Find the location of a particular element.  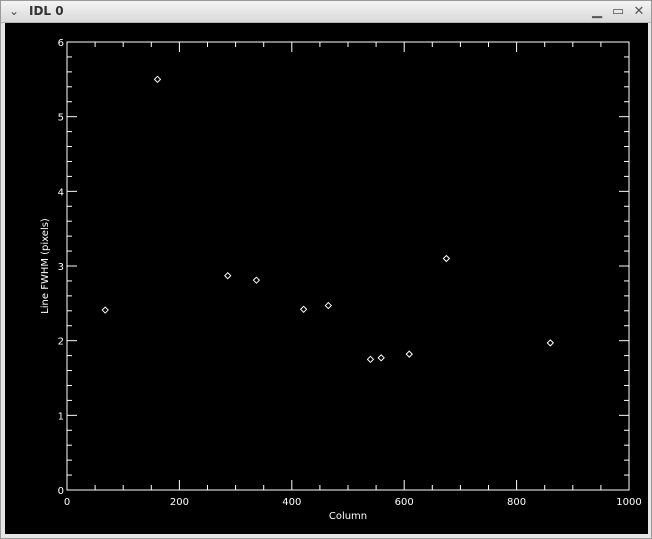

title-bar: ⌄ IDL 0 ▁ ▭ ✕ is located at coordinates (326, 12).